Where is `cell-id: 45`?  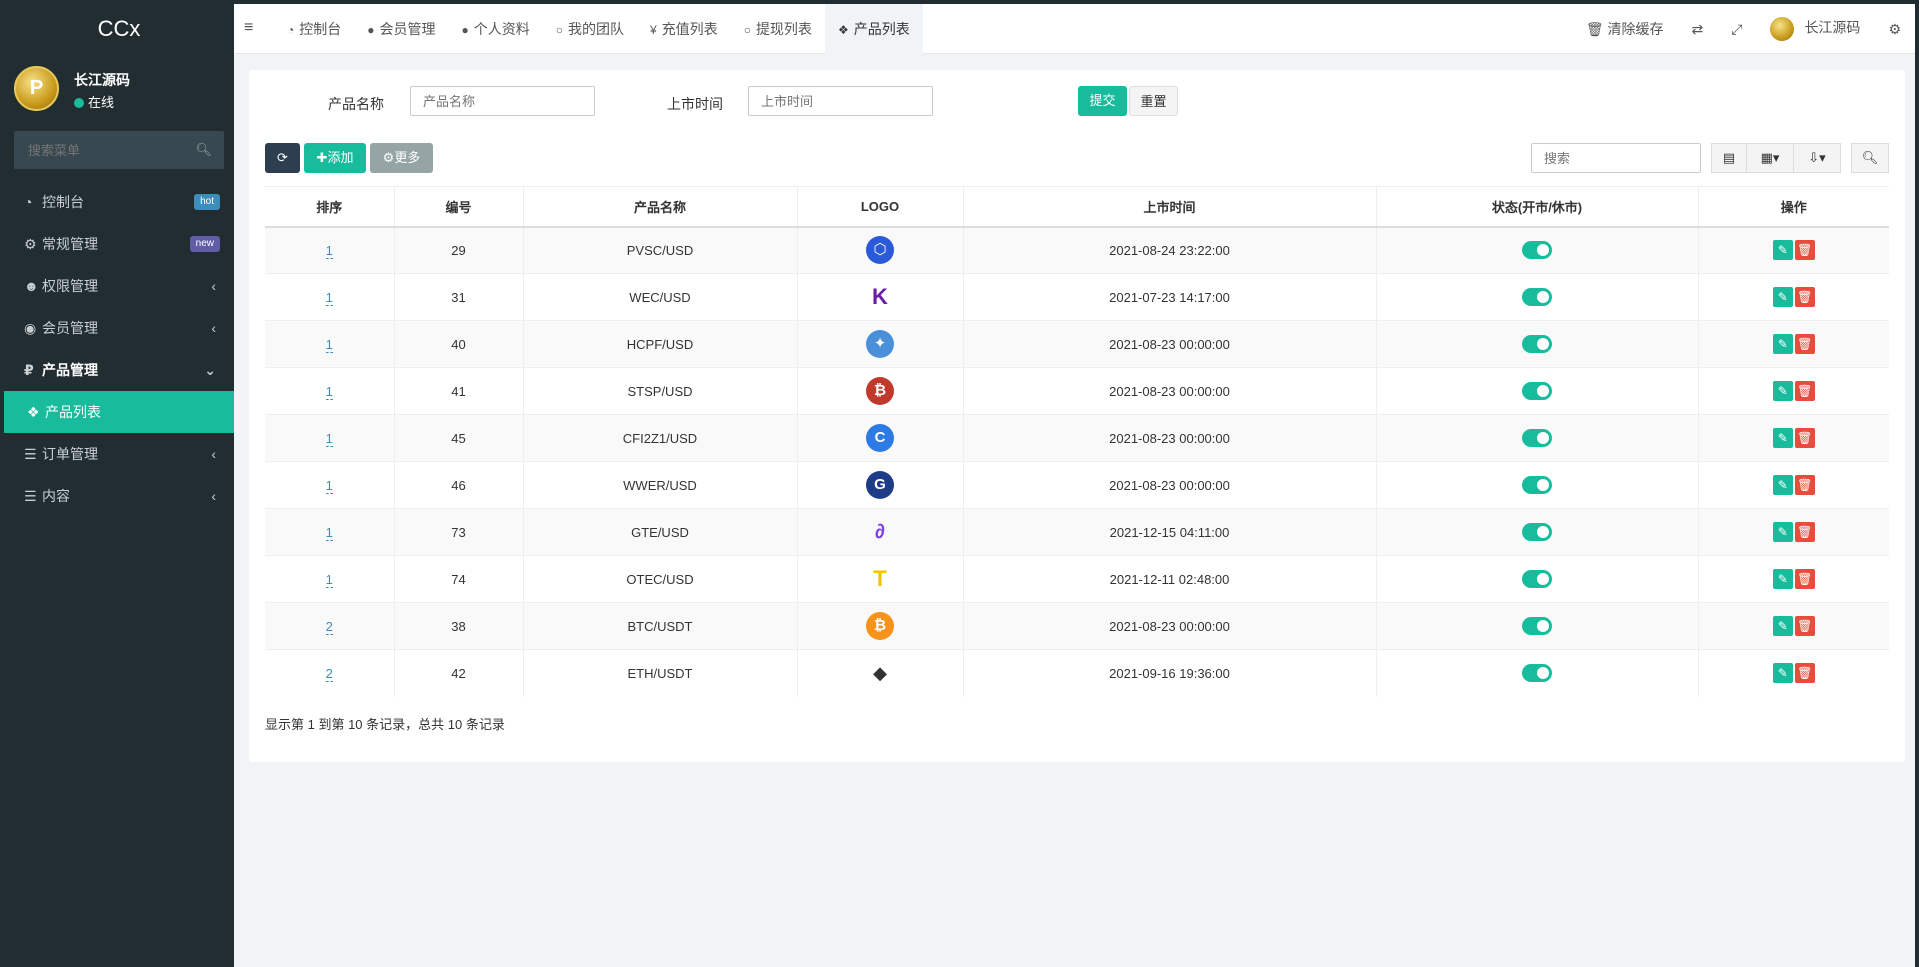
cell-id: 45 is located at coordinates (458, 438).